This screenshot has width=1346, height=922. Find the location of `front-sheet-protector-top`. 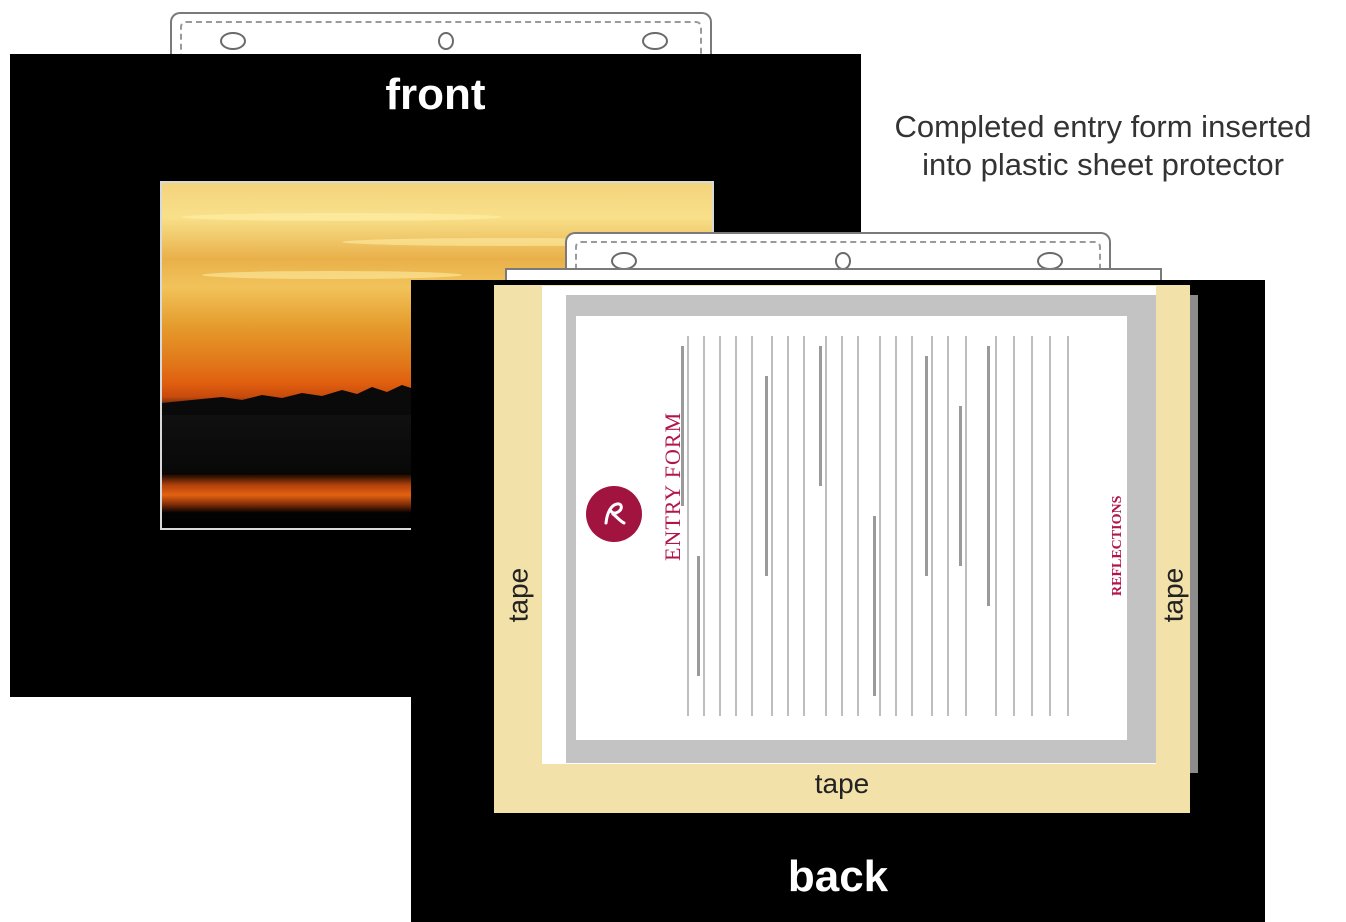

front-sheet-protector-top is located at coordinates (441, 35).